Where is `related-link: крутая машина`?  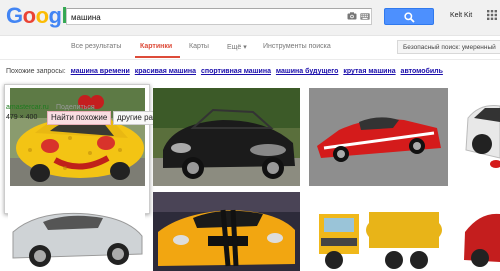
related-link: крутая машина is located at coordinates (369, 71).